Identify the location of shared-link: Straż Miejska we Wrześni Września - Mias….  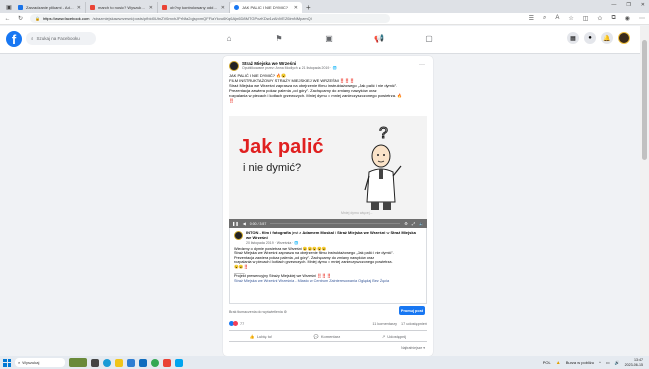
(328, 281).